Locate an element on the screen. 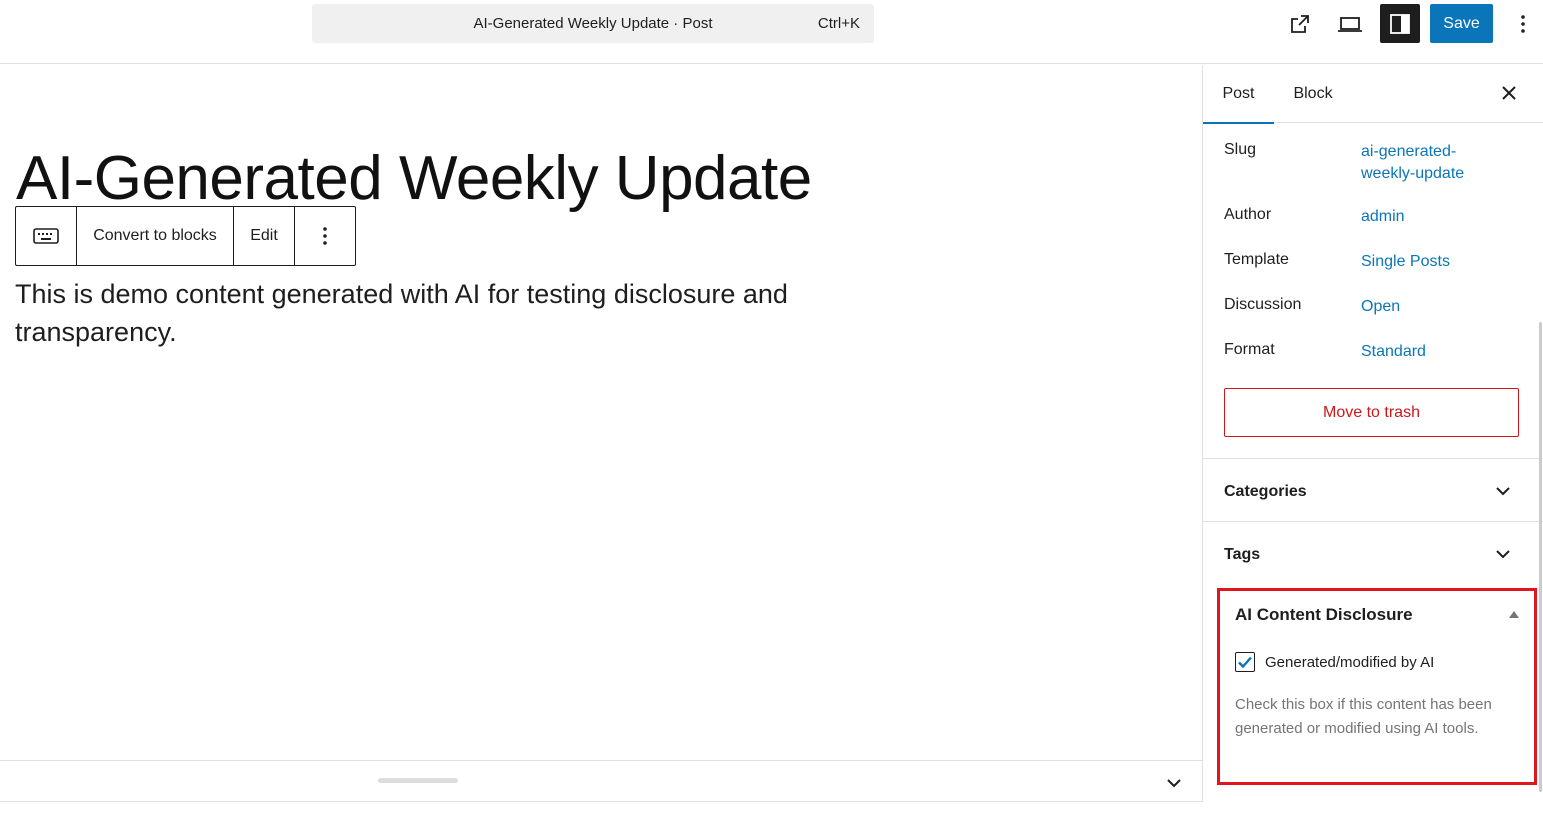  settings-sidebar-toggle is located at coordinates (1400, 23).